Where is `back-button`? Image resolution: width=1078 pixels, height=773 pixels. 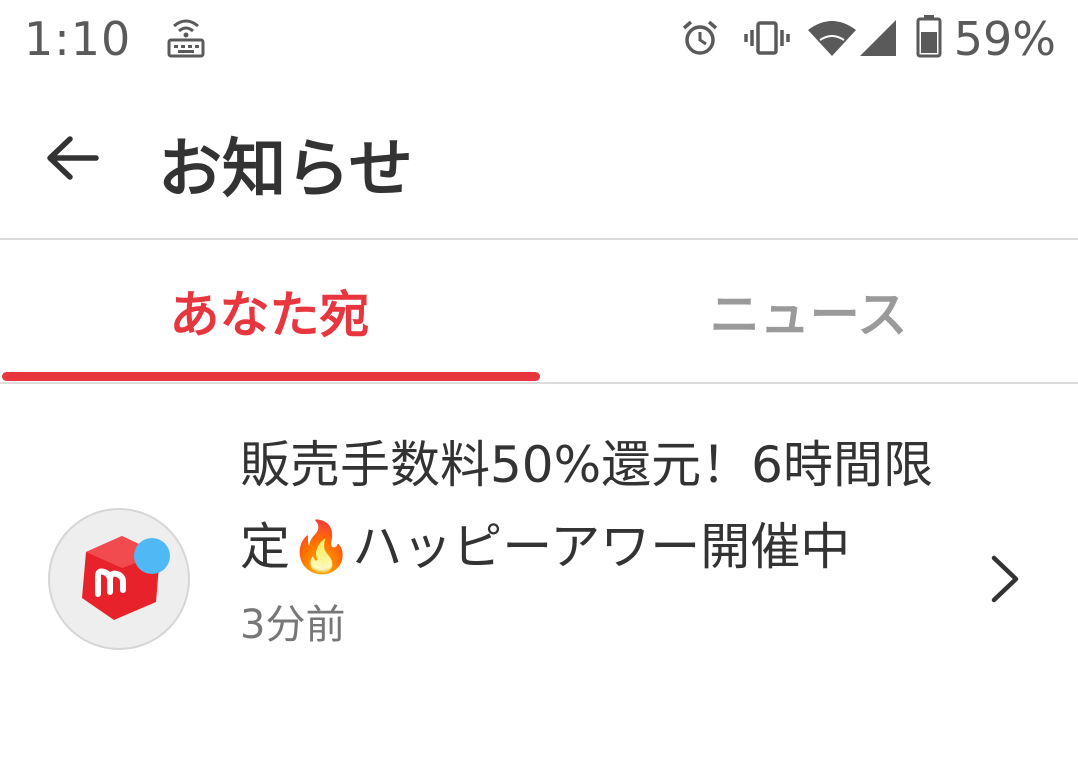
back-button is located at coordinates (72, 160).